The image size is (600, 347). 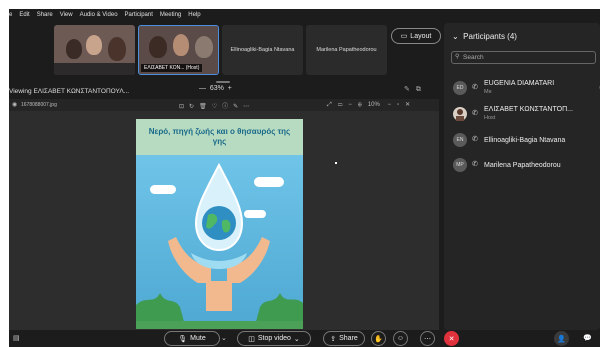 I want to click on chevron-down-icon: ⌄, so click(x=455, y=36).